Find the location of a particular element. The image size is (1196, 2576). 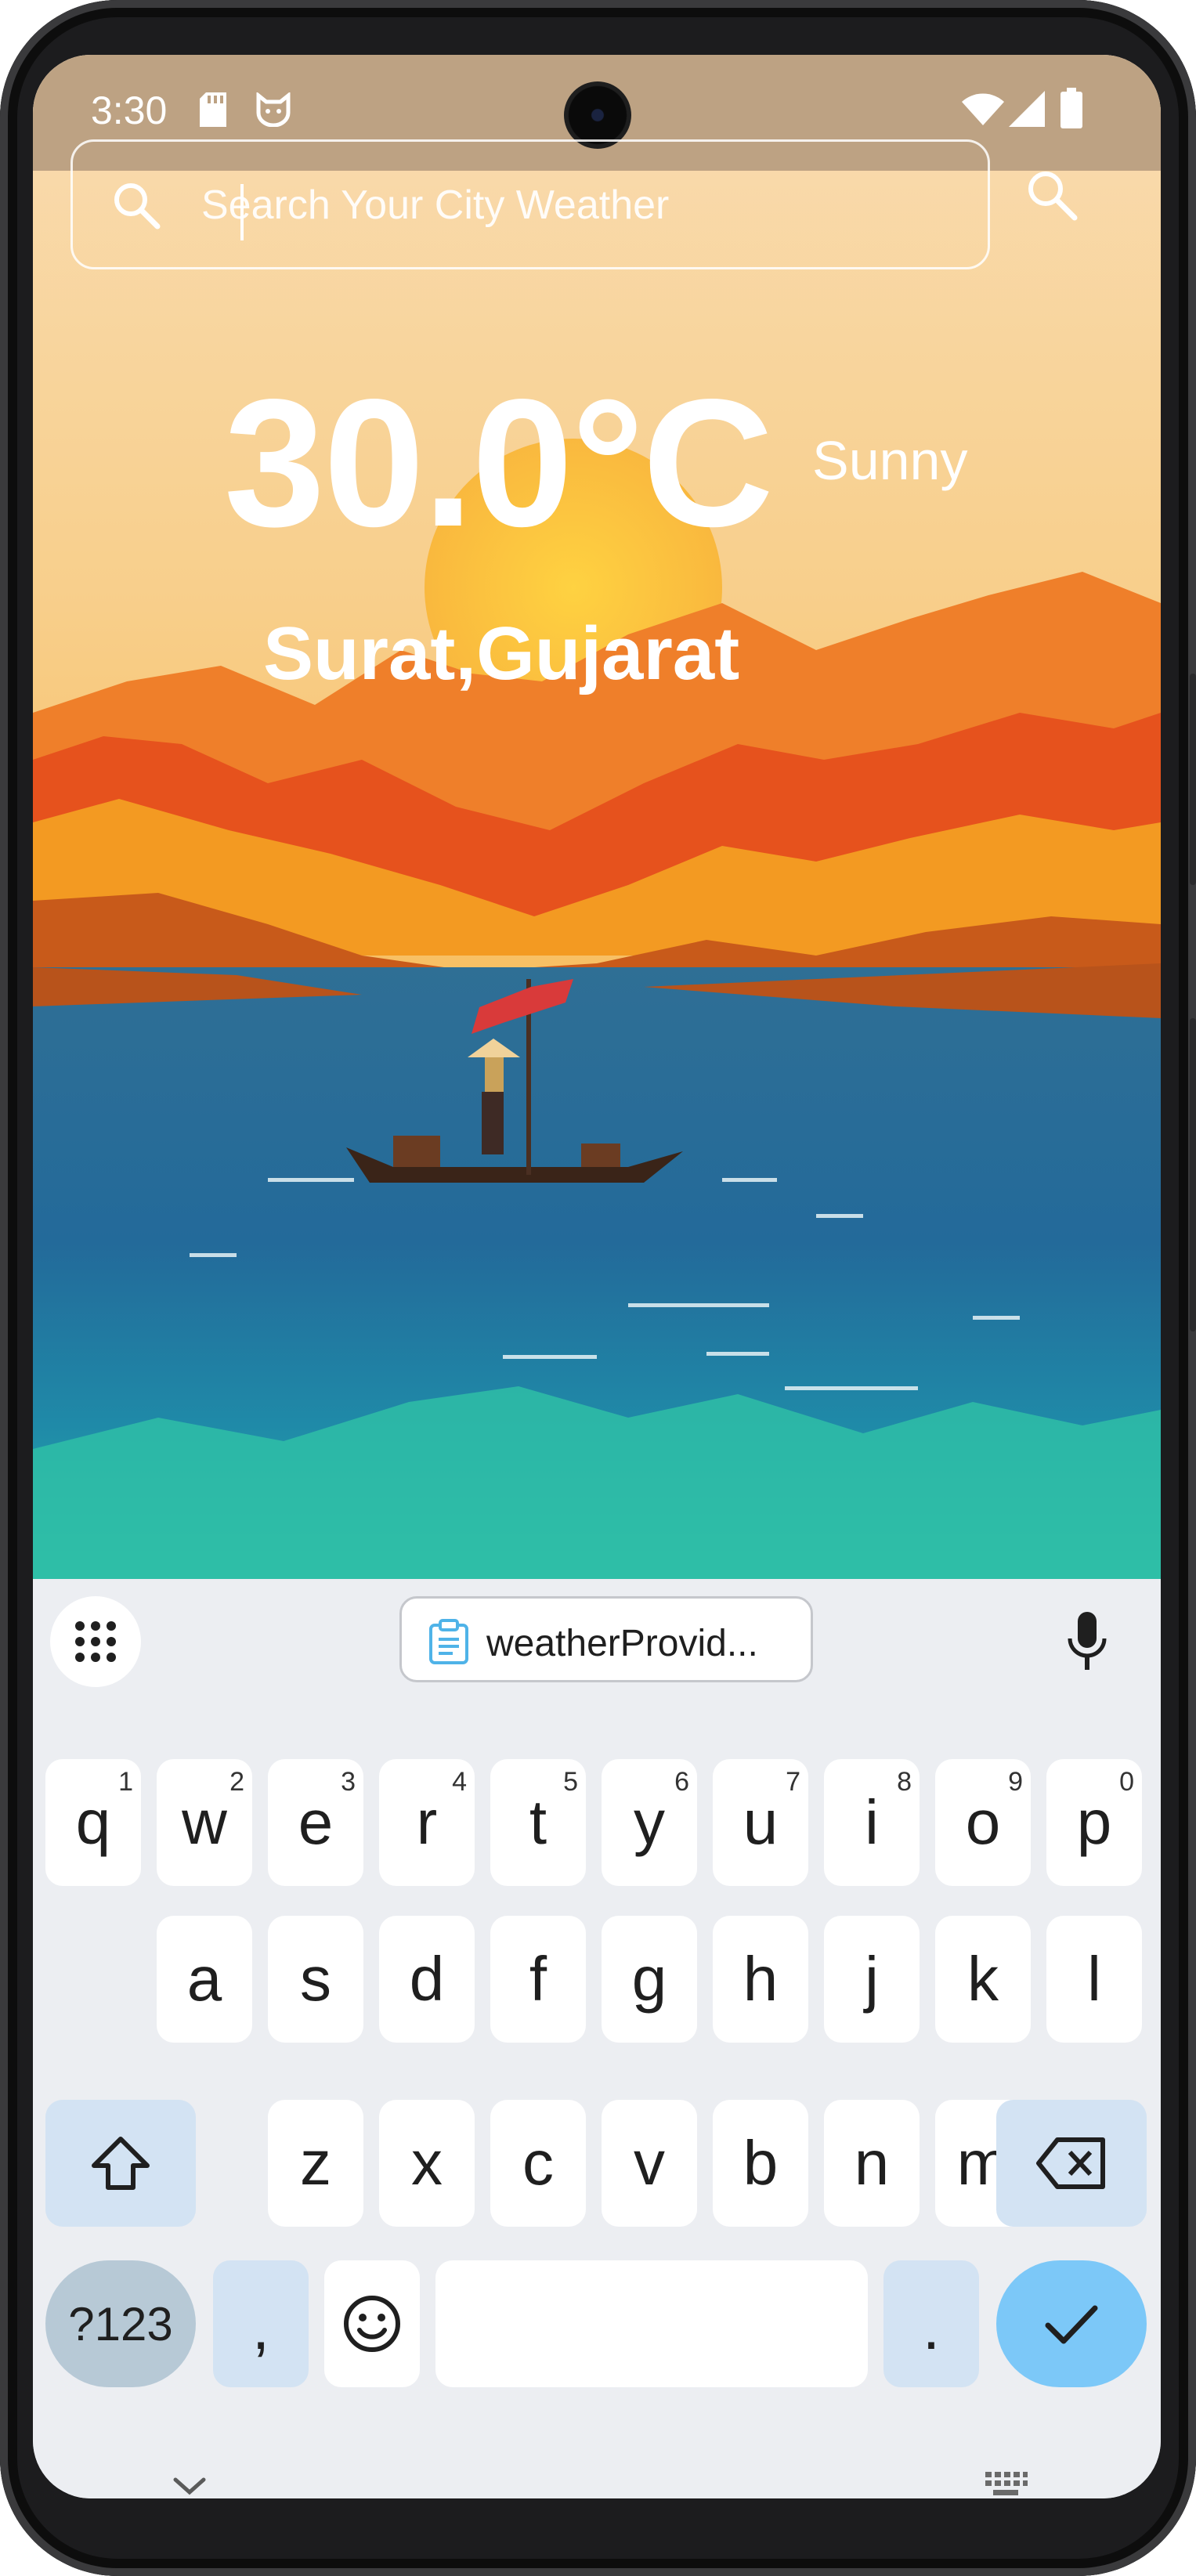

text-caret is located at coordinates (242, 212).